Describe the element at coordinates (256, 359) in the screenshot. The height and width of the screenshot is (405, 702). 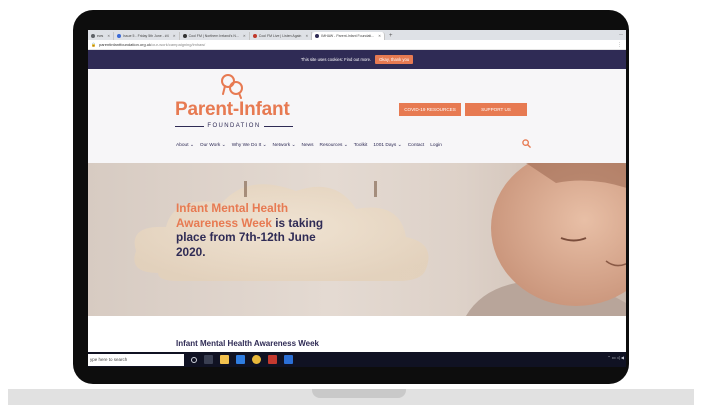
I see `chrome-icon` at that location.